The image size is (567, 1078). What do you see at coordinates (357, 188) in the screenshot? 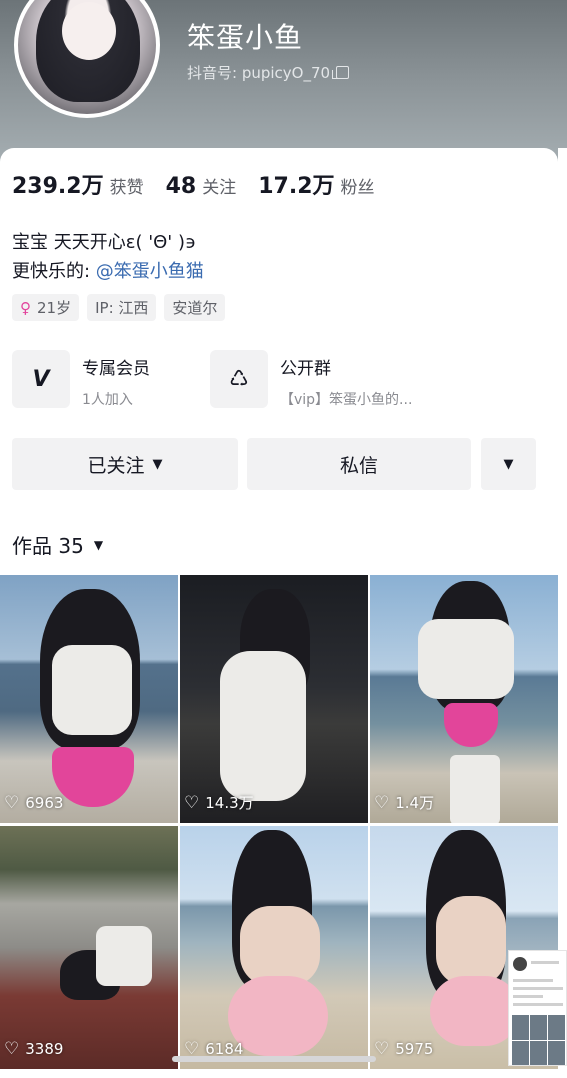
I see `followers-label: 粉丝` at bounding box center [357, 188].